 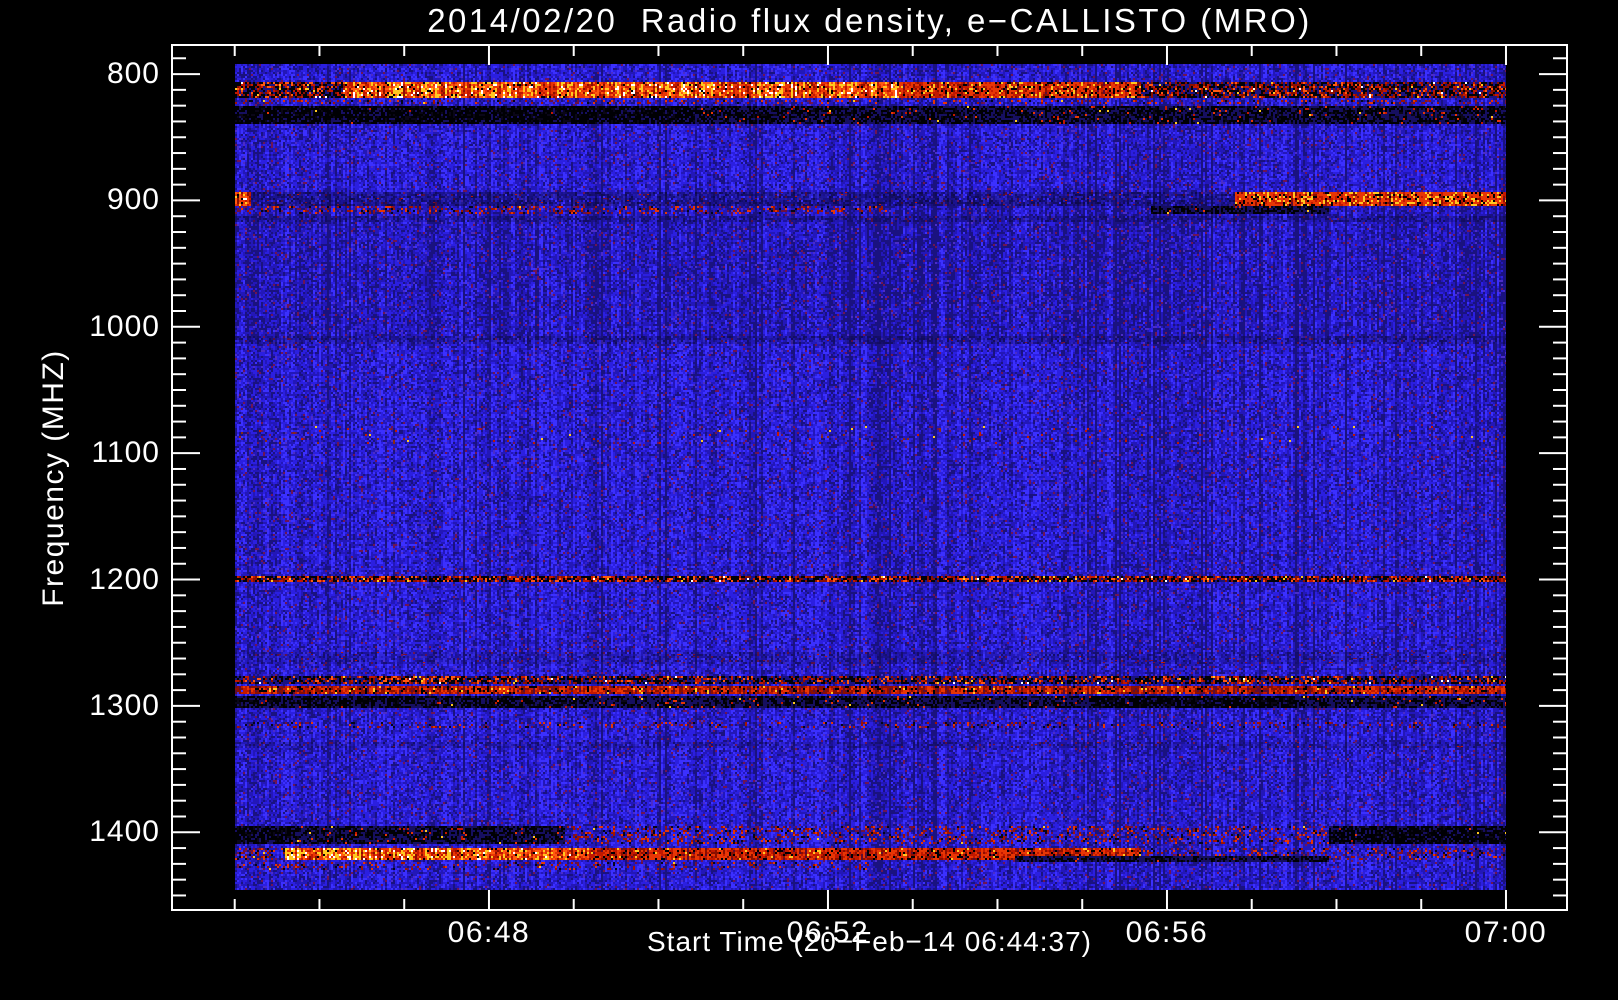 What do you see at coordinates (133, 74) in the screenshot?
I see `y-tick-label: 800` at bounding box center [133, 74].